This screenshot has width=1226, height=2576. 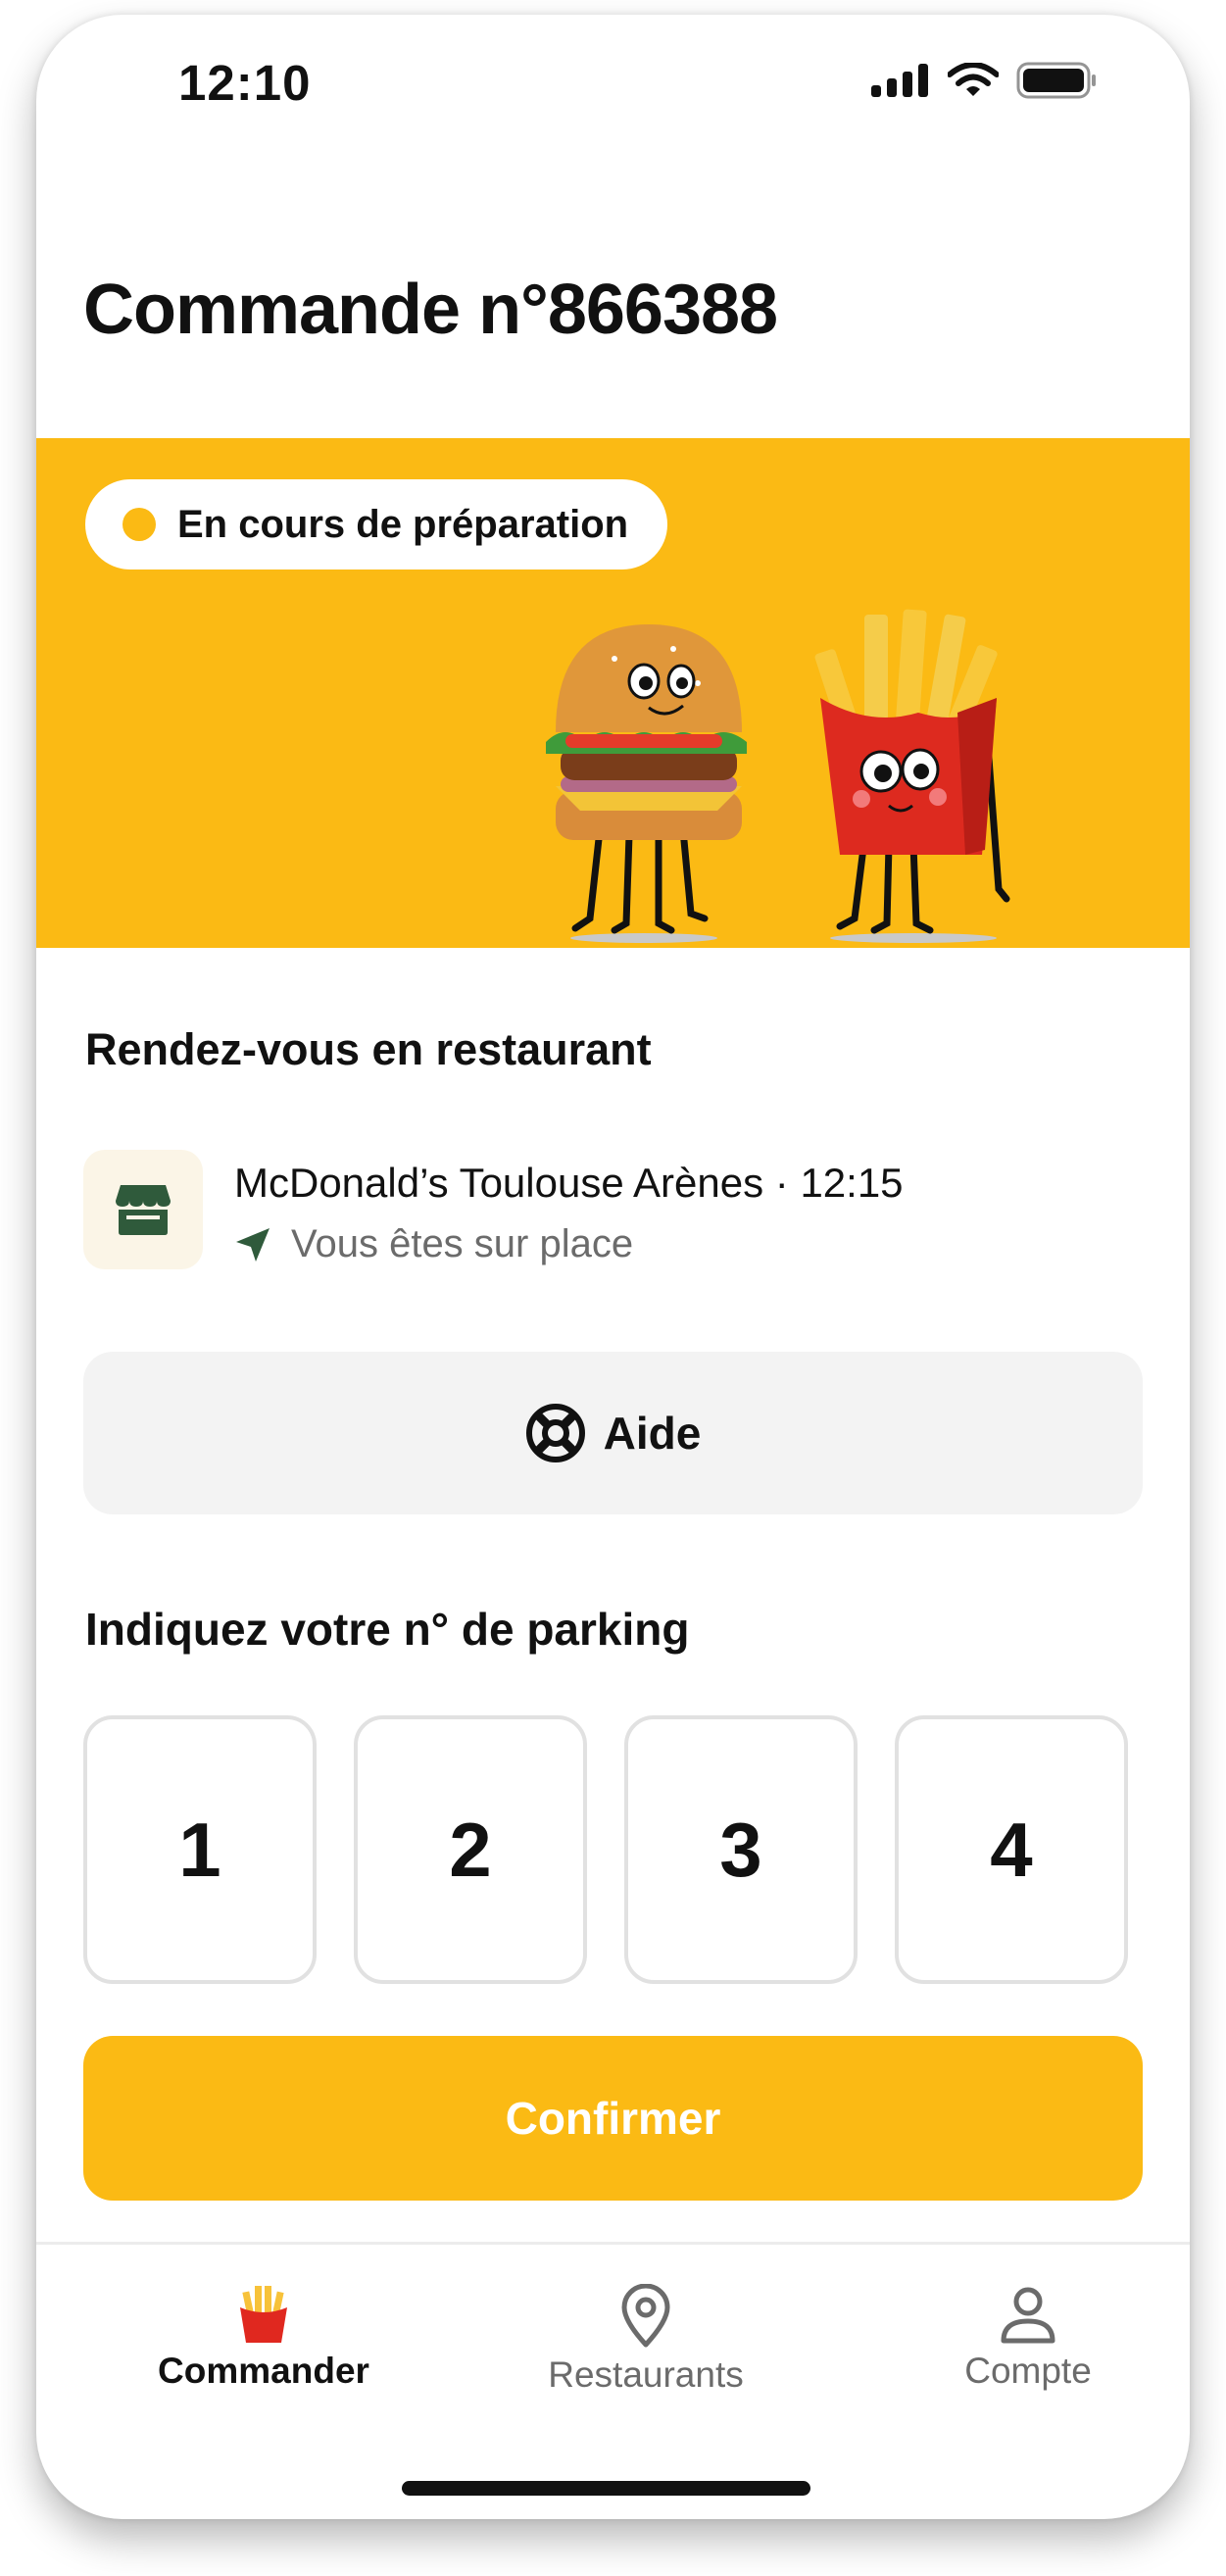 I want to click on fries-mascot-icon, so click(x=912, y=776).